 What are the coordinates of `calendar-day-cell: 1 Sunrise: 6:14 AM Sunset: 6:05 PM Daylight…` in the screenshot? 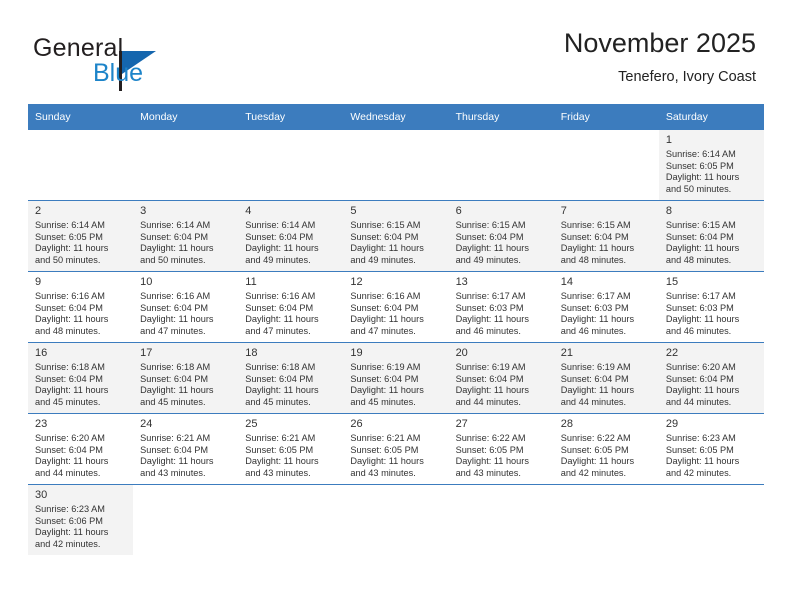 It's located at (711, 164).